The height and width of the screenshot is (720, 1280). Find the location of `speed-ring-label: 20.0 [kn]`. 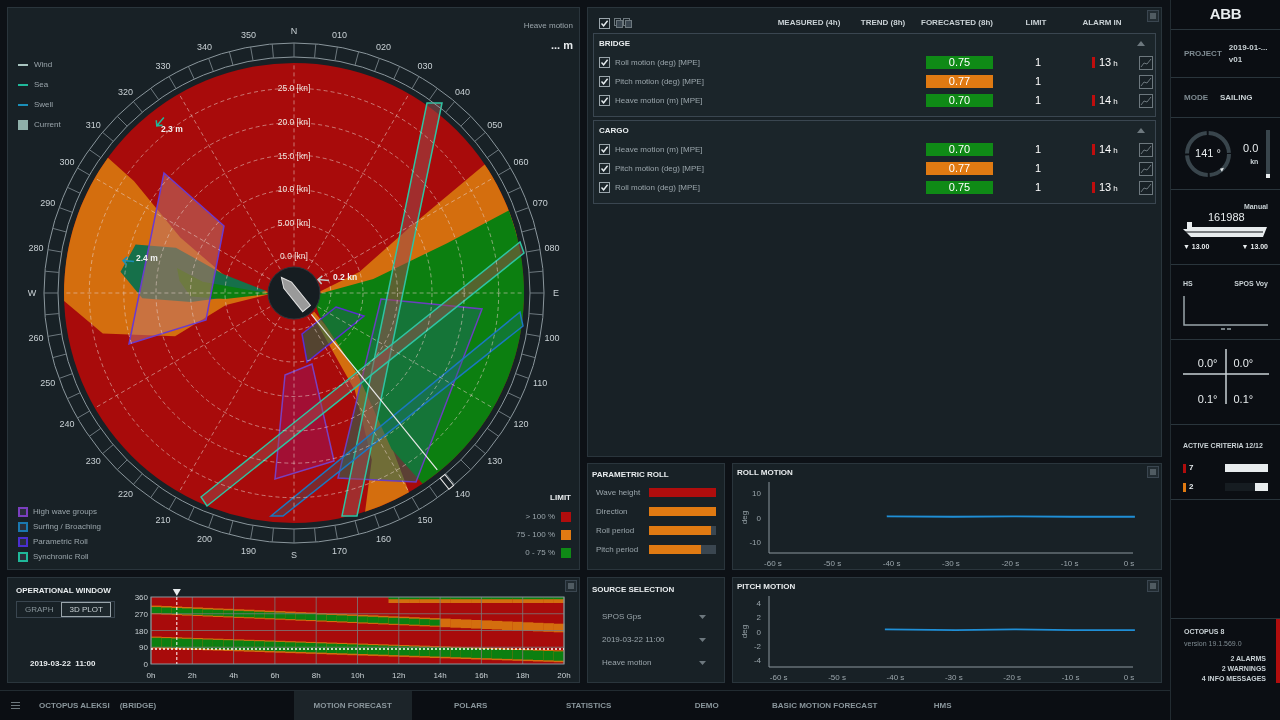

speed-ring-label: 20.0 [kn] is located at coordinates (294, 122).